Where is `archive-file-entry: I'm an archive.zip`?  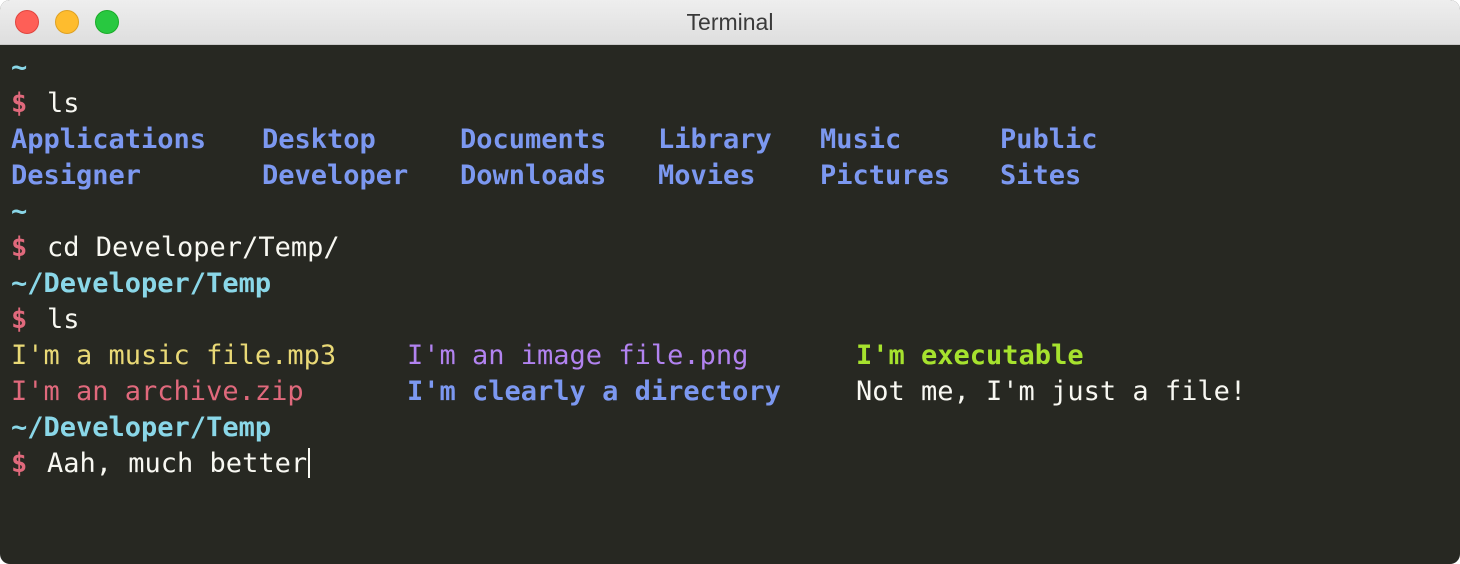 archive-file-entry: I'm an archive.zip is located at coordinates (157, 391).